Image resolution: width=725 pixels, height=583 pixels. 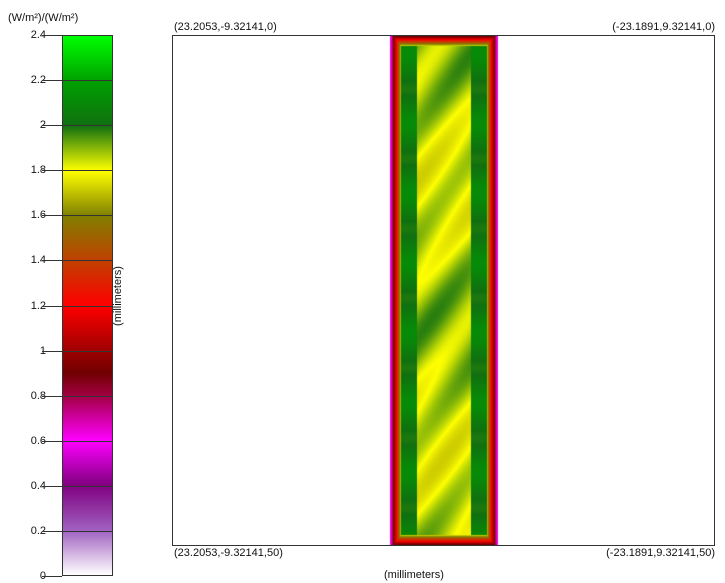 What do you see at coordinates (43, 18) in the screenshot?
I see `colorbar-unit-label: (W/m²)/(W/m²)` at bounding box center [43, 18].